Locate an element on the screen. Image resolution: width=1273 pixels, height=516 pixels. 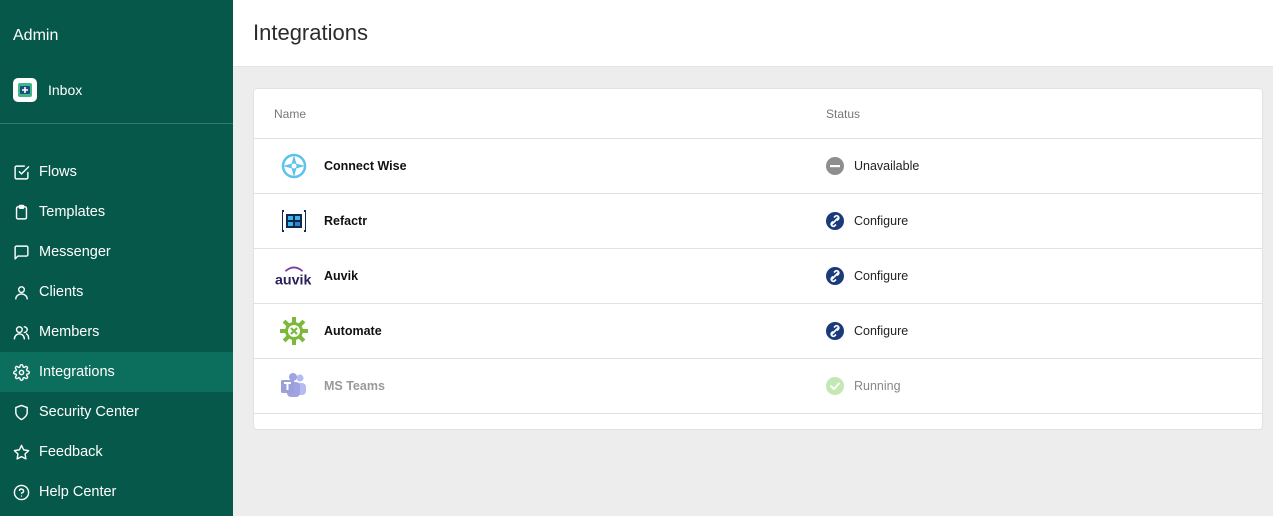
auvik-logo: auvik is located at coordinates (294, 276).